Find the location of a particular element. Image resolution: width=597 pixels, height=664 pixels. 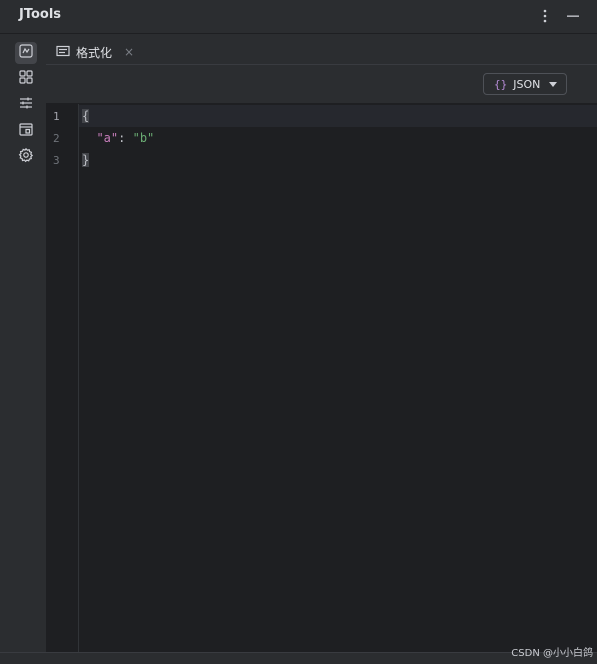

line-number: 1 is located at coordinates (56, 116).